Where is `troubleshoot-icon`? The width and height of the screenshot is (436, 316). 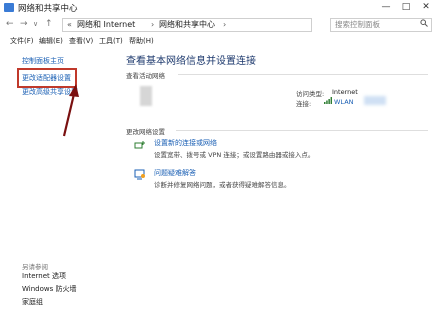 troubleshoot-icon is located at coordinates (140, 174).